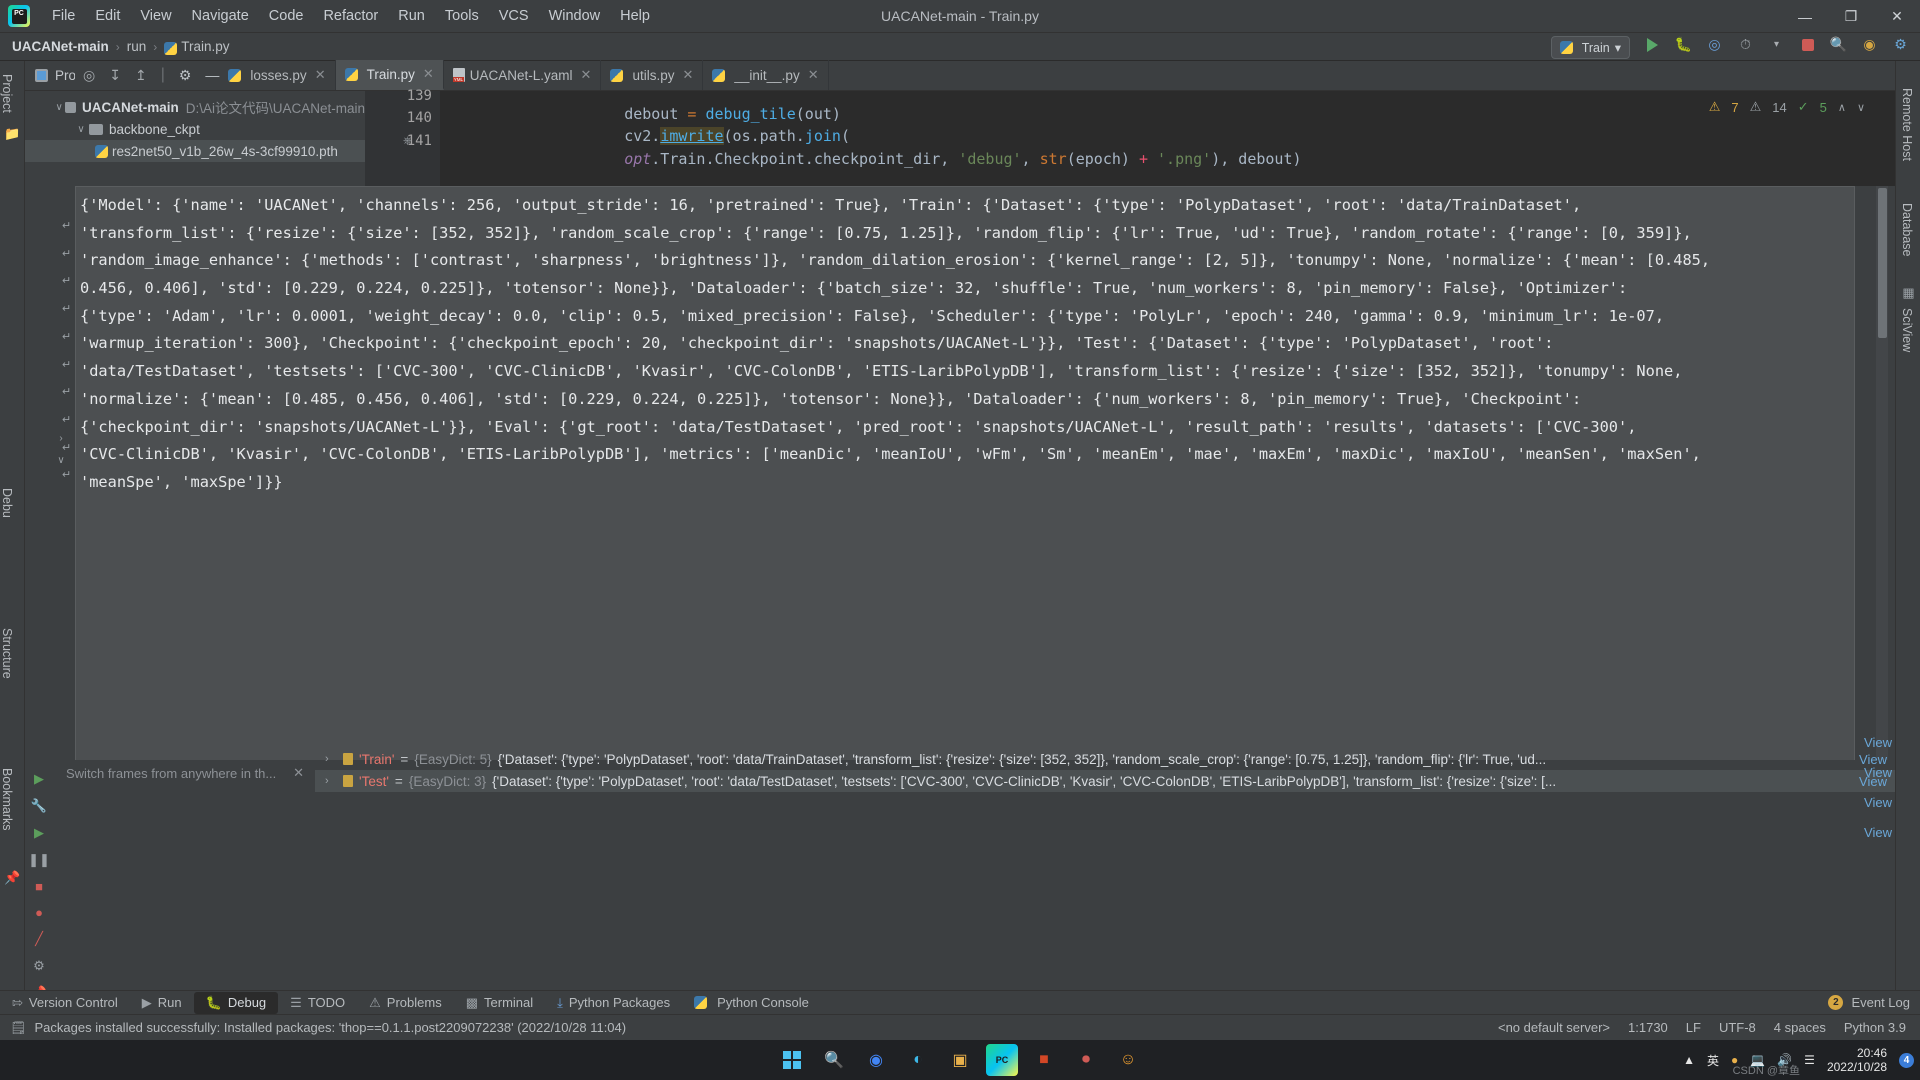  What do you see at coordinates (1882, 263) in the screenshot?
I see `console-scrollbar-thumb` at bounding box center [1882, 263].